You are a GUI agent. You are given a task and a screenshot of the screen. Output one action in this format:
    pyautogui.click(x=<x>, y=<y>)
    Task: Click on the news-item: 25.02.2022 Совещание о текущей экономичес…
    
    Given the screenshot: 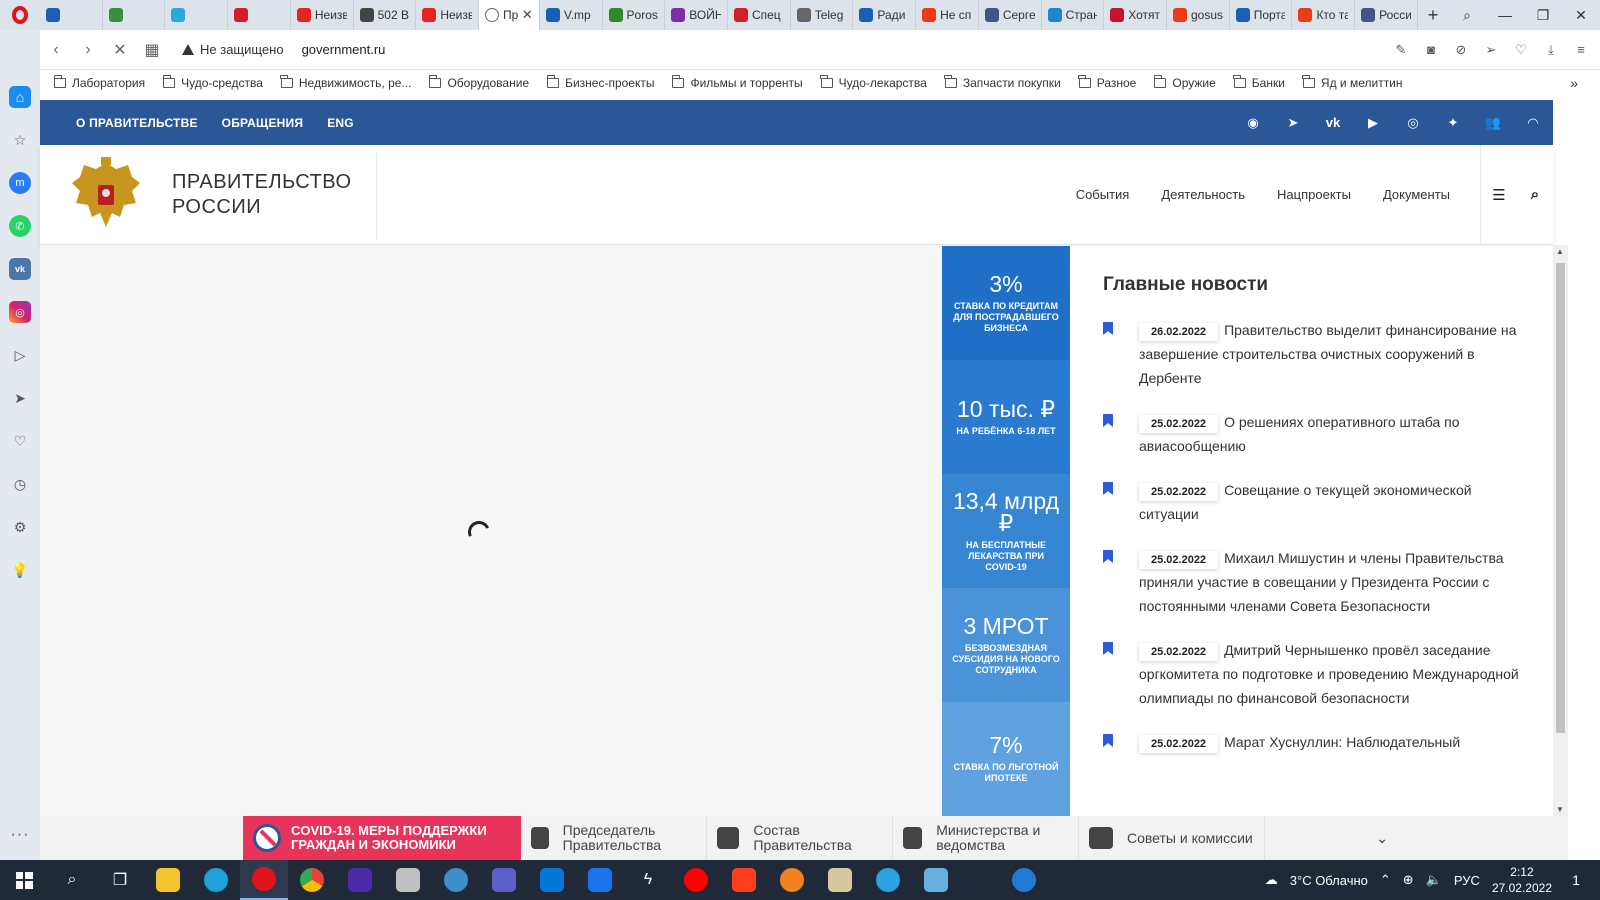 What is the action you would take?
    pyautogui.click(x=1313, y=502)
    